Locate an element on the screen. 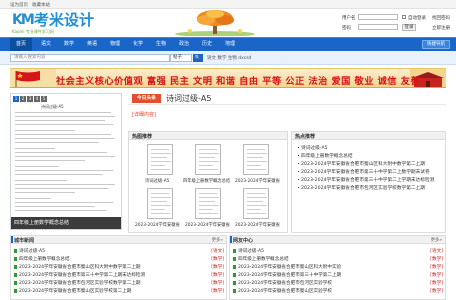 The image size is (456, 300). logo-mark: KM is located at coordinates (23, 20).